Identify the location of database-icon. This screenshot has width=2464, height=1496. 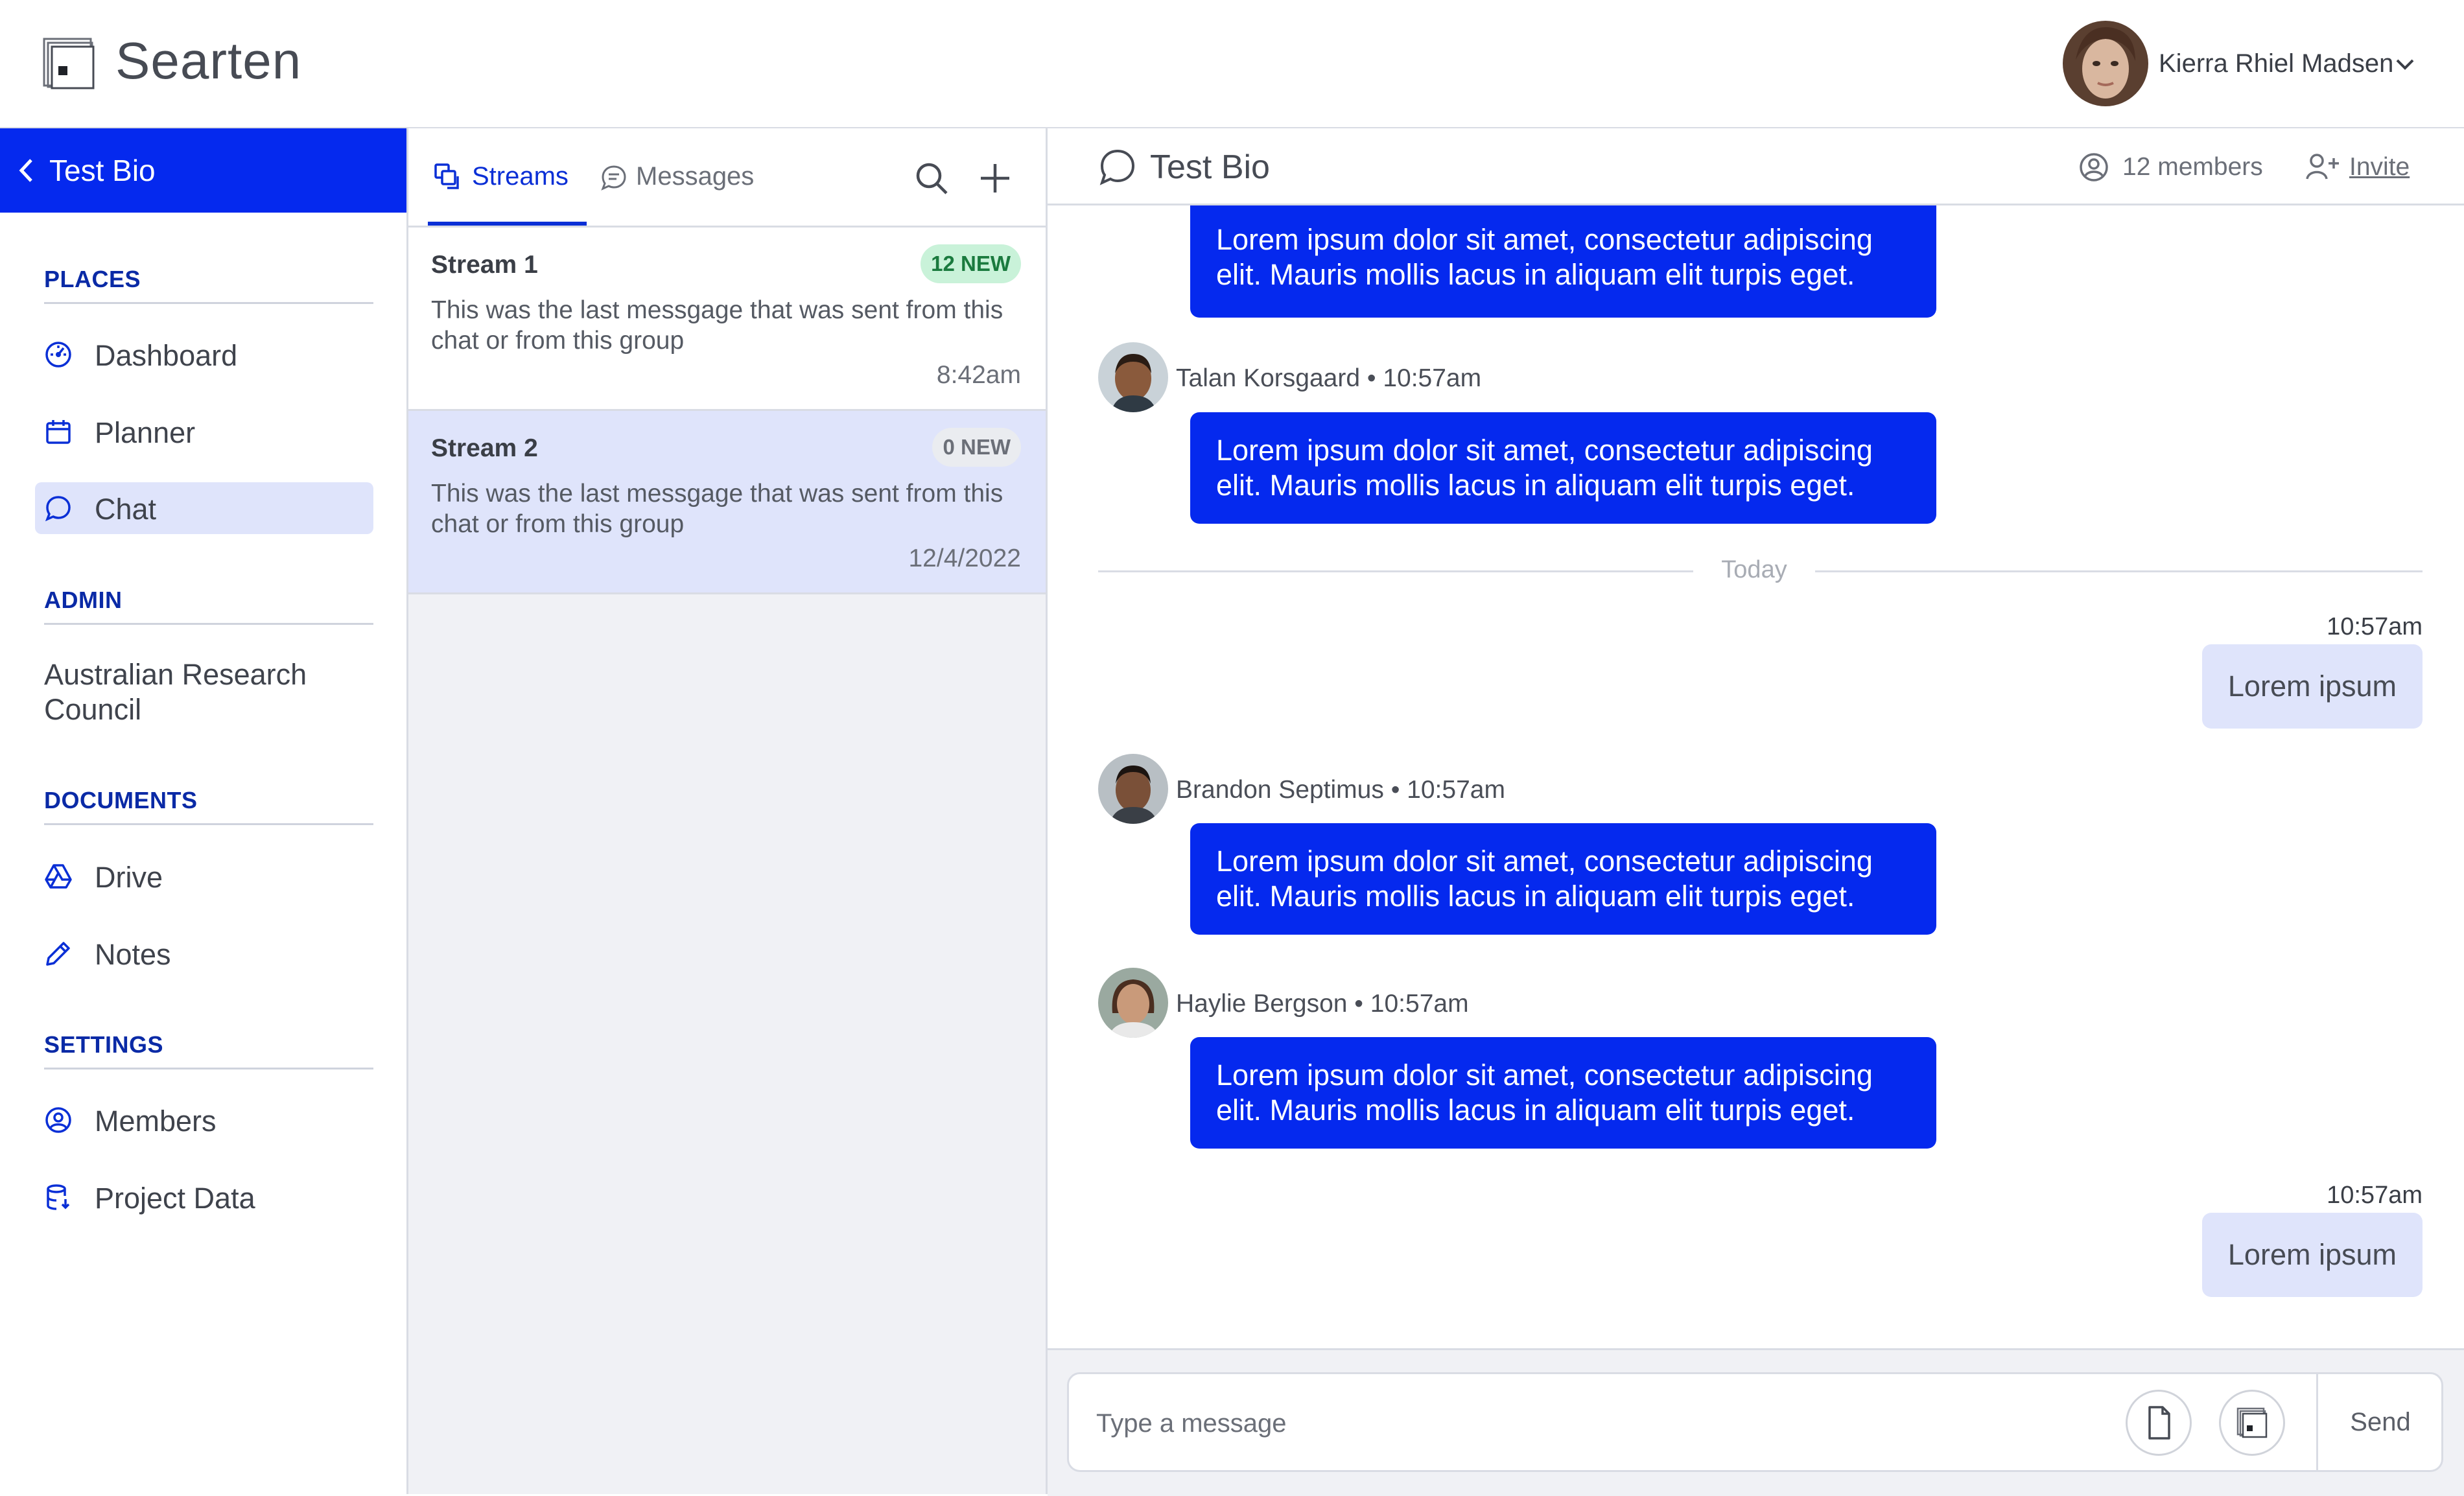
(59, 1197).